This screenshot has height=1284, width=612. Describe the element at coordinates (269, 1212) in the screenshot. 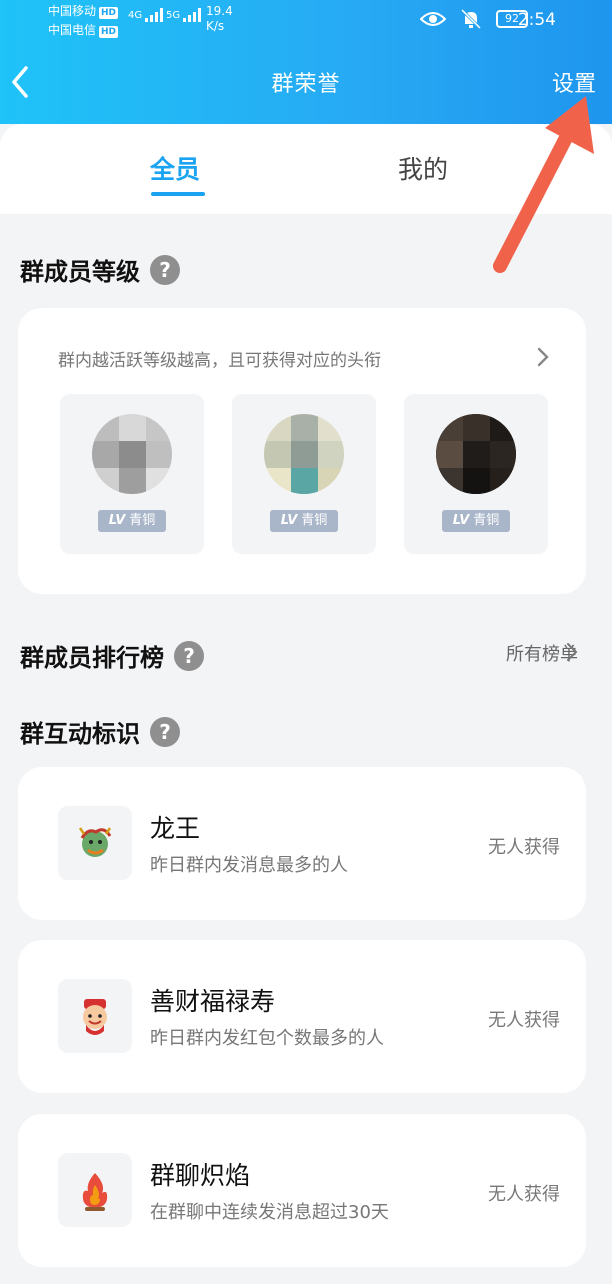

I see `identity-desc: 在群聊中连续发消息超过30天` at that location.